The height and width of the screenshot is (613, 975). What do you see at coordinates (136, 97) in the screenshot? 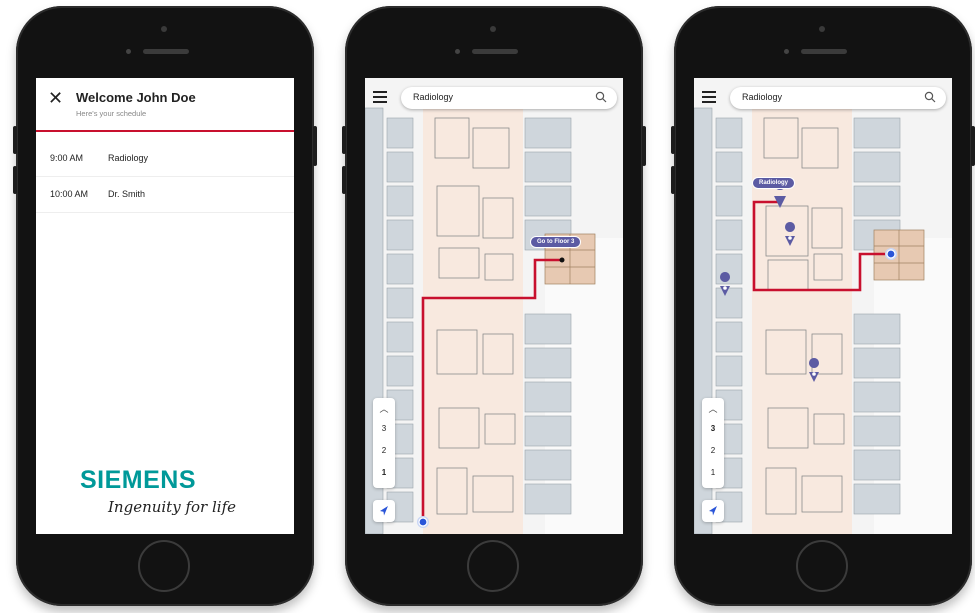
I see `page-title: Welcome John Doe` at bounding box center [136, 97].